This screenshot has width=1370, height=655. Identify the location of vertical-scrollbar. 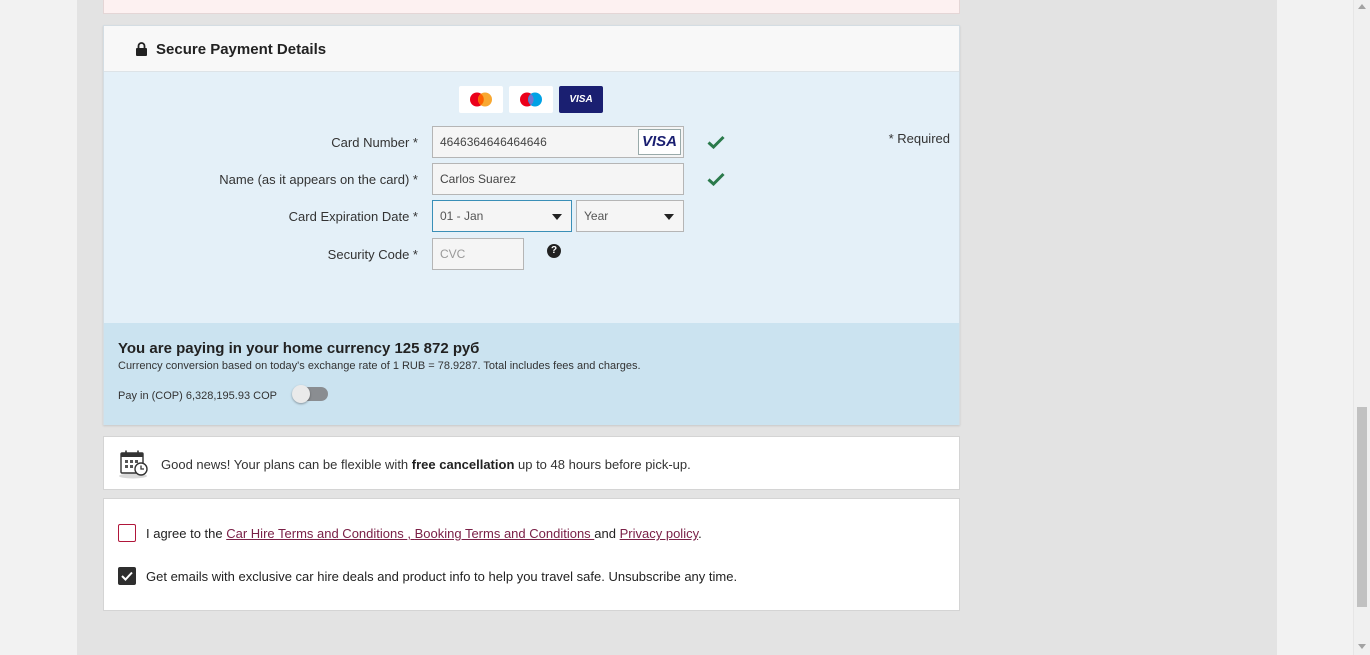
(1361, 327).